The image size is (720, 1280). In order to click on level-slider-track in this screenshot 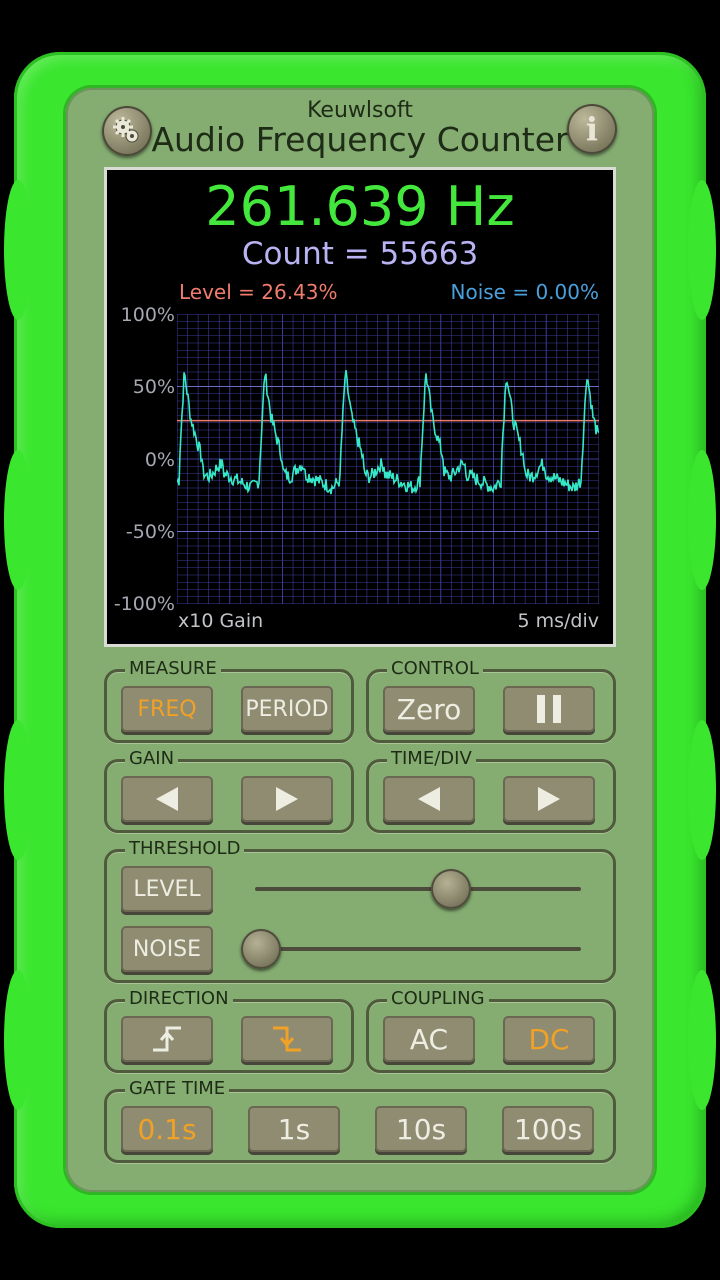, I will do `click(418, 889)`.